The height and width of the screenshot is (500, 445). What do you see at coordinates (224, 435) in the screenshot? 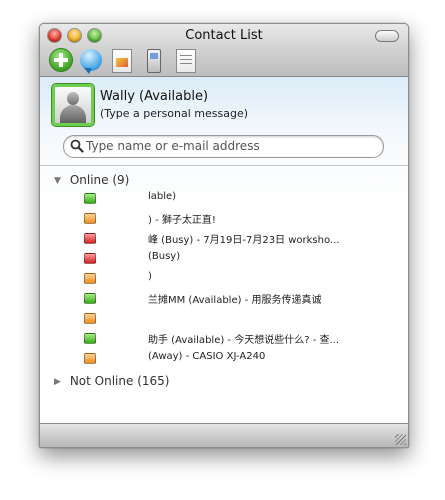
I see `status-bar` at bounding box center [224, 435].